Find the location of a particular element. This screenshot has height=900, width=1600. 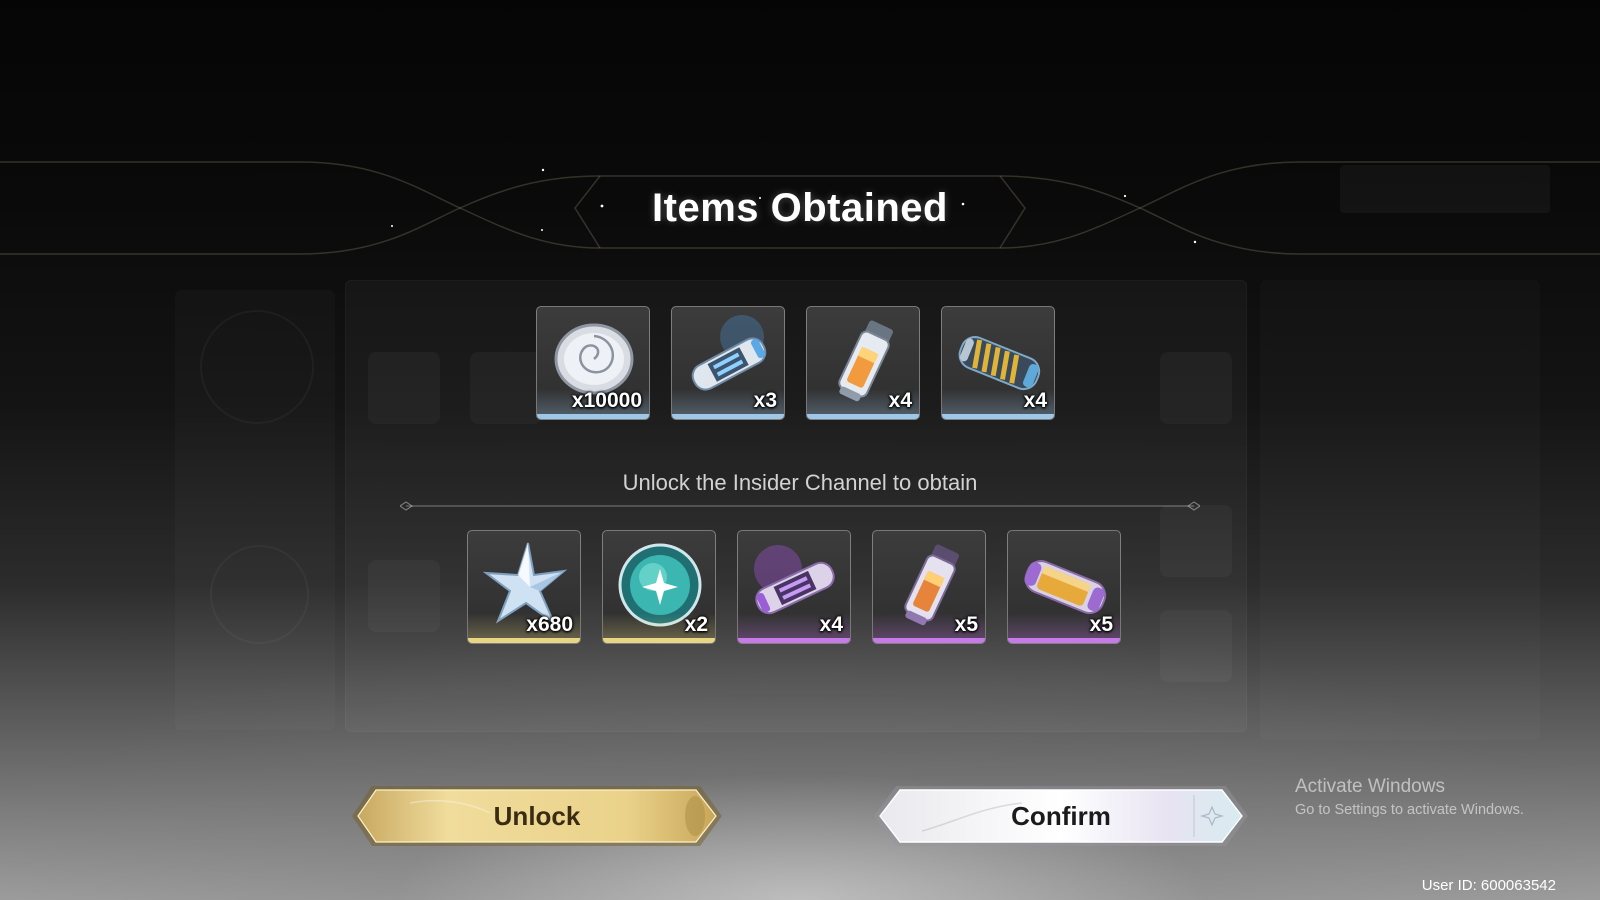

watermark-title: Activate Windows is located at coordinates (1370, 786).